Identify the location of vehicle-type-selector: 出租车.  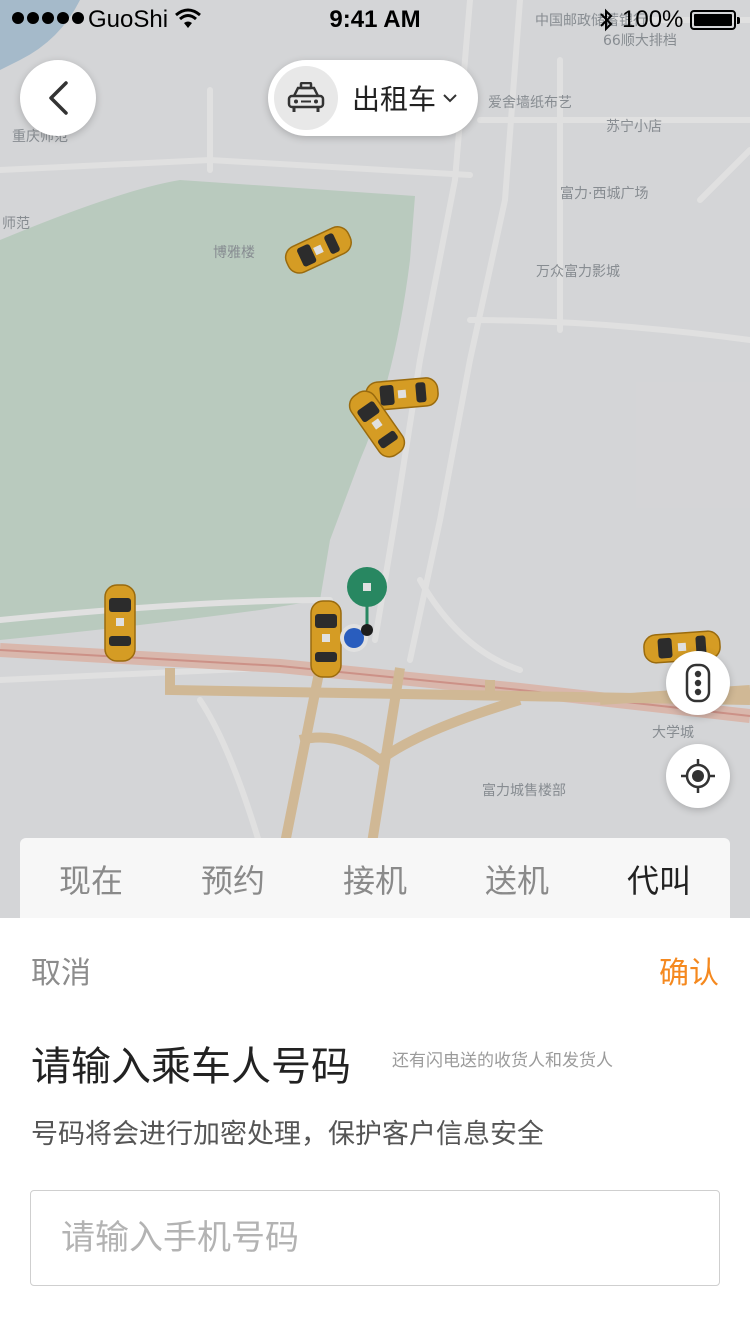
(373, 98).